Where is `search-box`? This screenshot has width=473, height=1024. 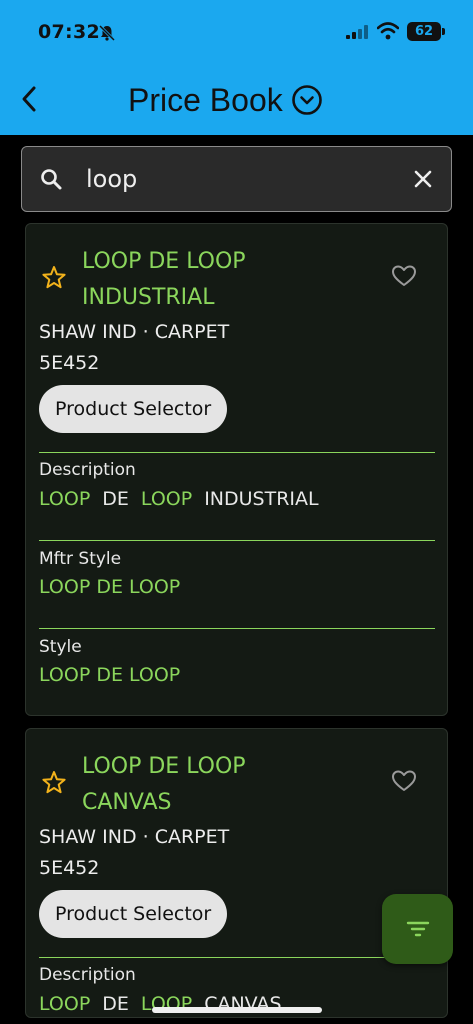
search-box is located at coordinates (236, 179).